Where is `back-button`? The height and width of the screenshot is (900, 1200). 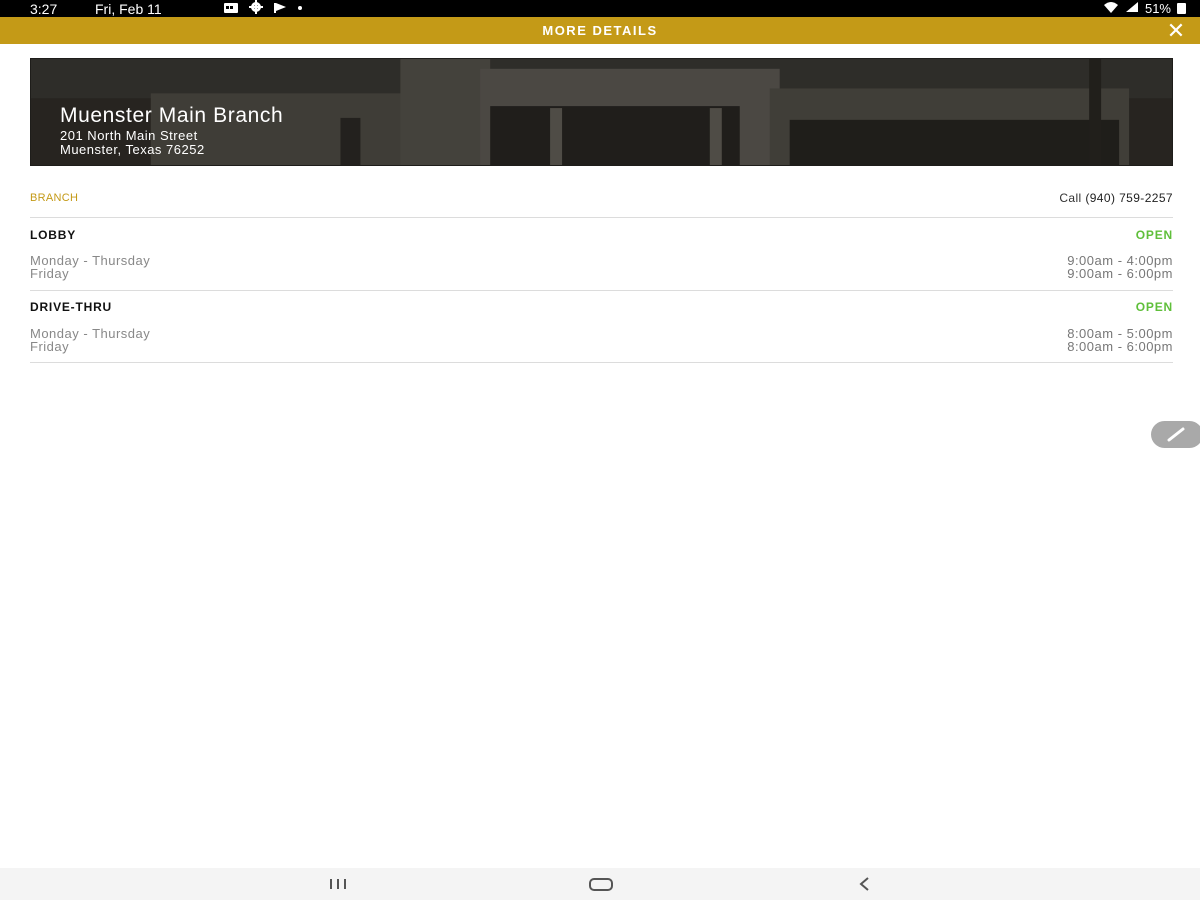 back-button is located at coordinates (865, 884).